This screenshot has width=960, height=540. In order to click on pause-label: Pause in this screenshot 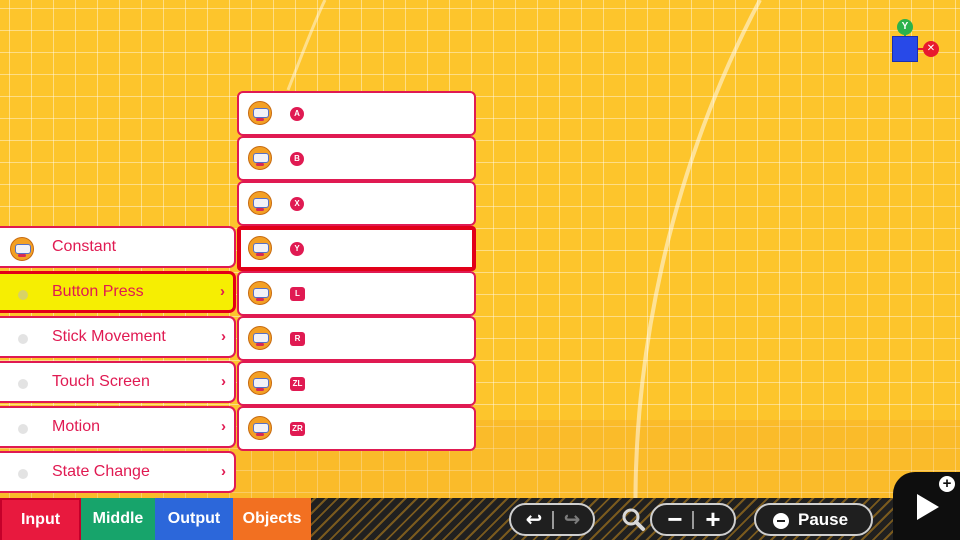, I will do `click(823, 519)`.